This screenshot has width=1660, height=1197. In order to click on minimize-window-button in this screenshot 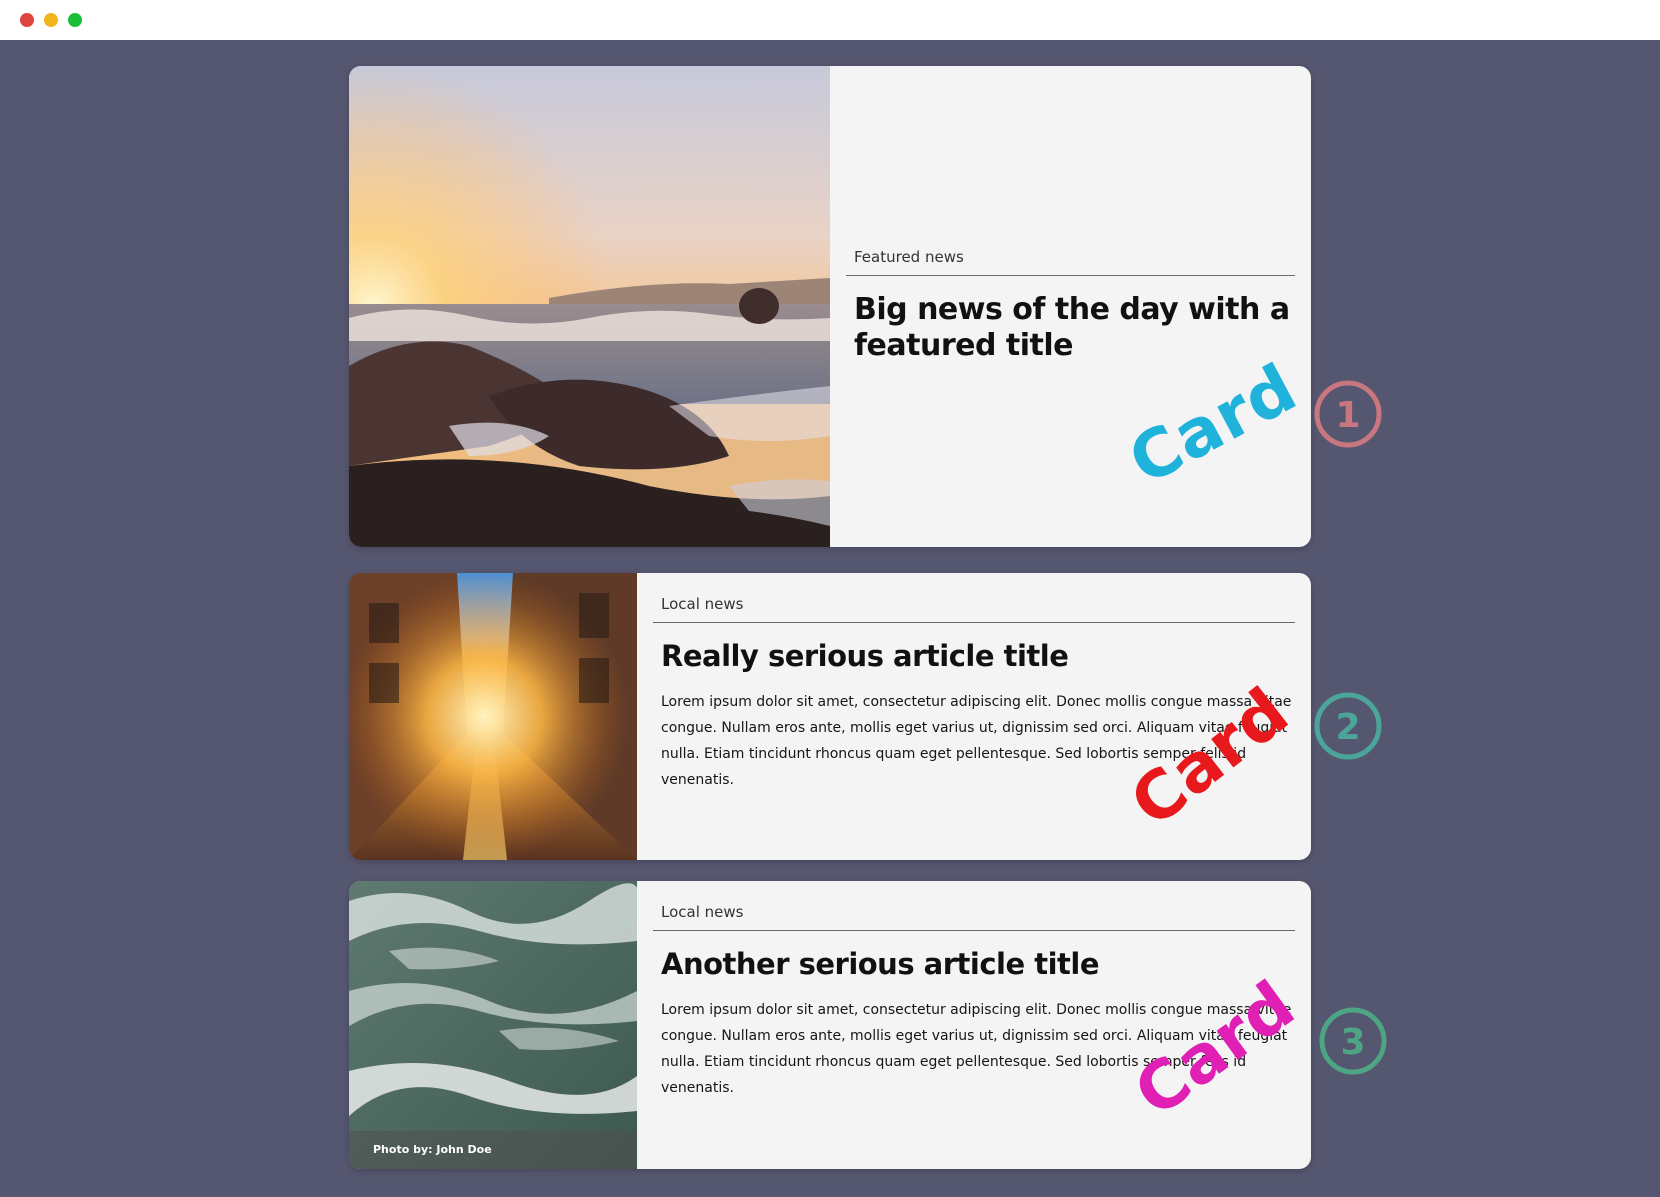, I will do `click(51, 20)`.